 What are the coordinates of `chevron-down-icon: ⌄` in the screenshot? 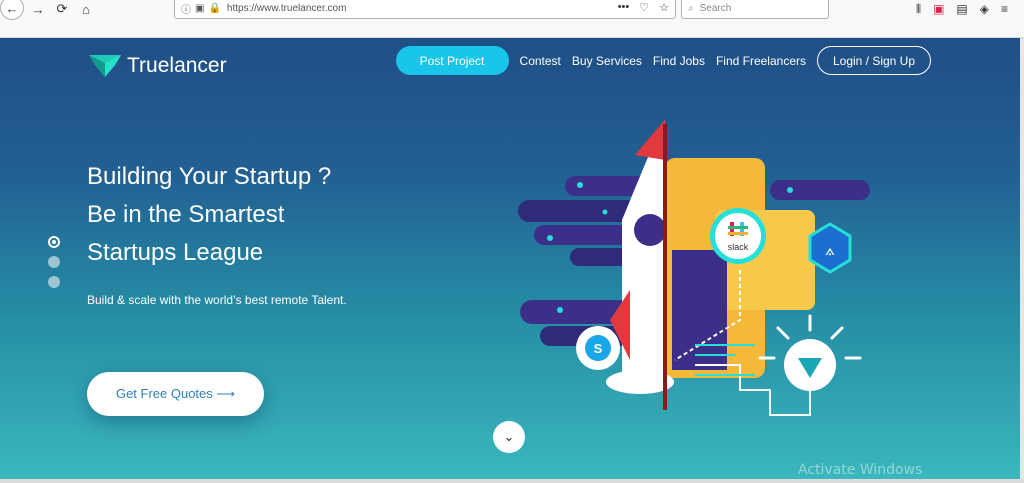 It's located at (509, 436).